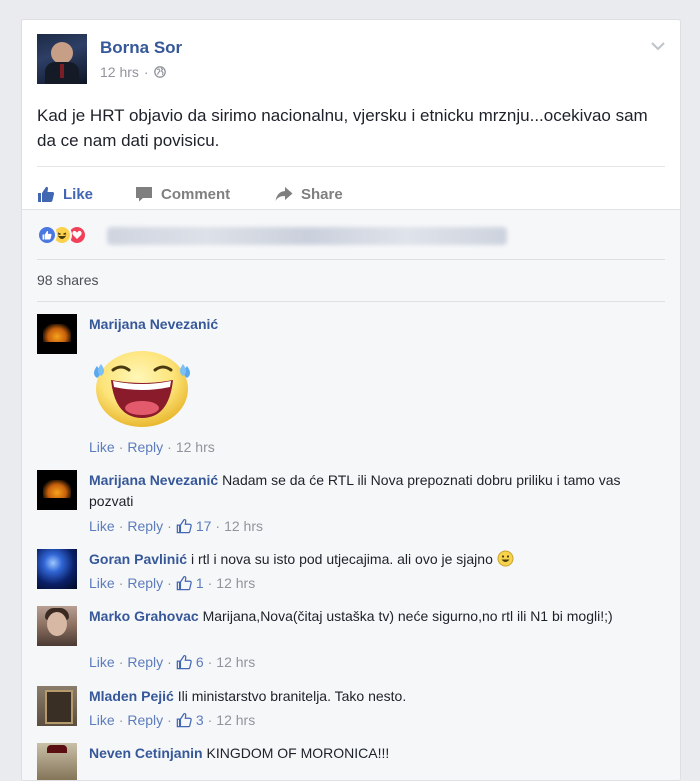 Image resolution: width=700 pixels, height=781 pixels. I want to click on commenter-name: Marko Grahovac, so click(144, 616).